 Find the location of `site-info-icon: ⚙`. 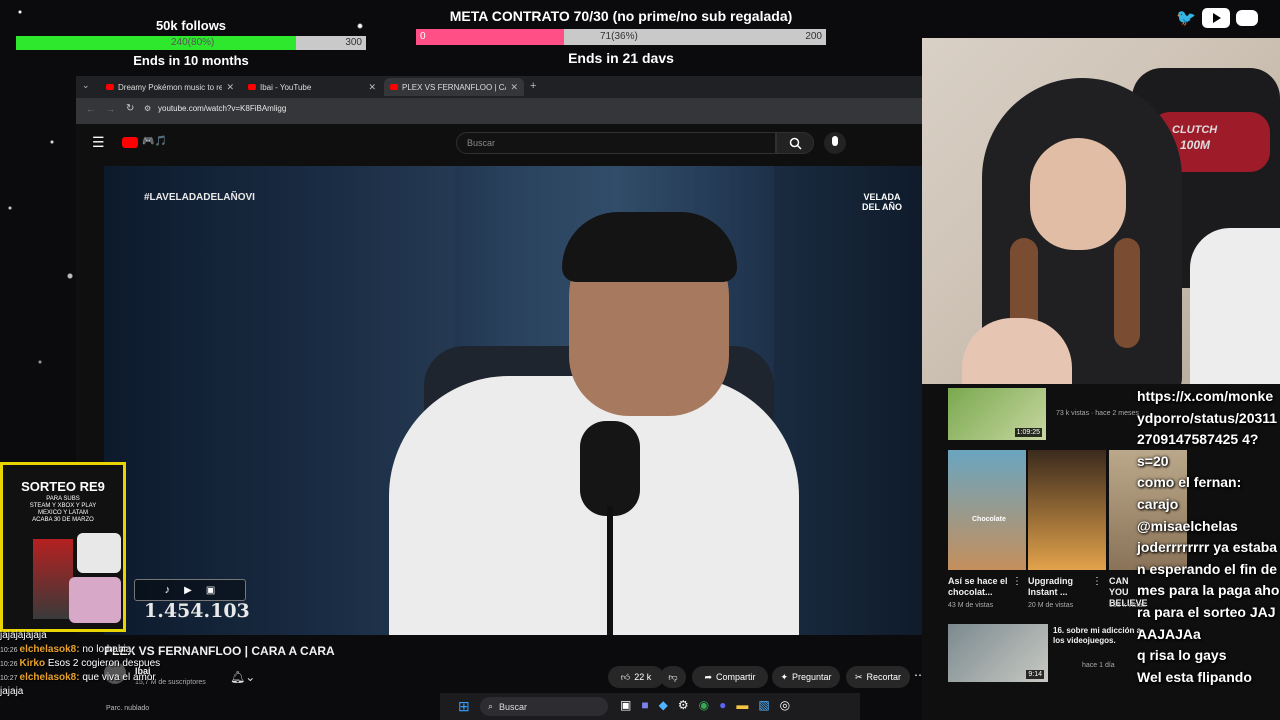

site-info-icon: ⚙ is located at coordinates (147, 108).